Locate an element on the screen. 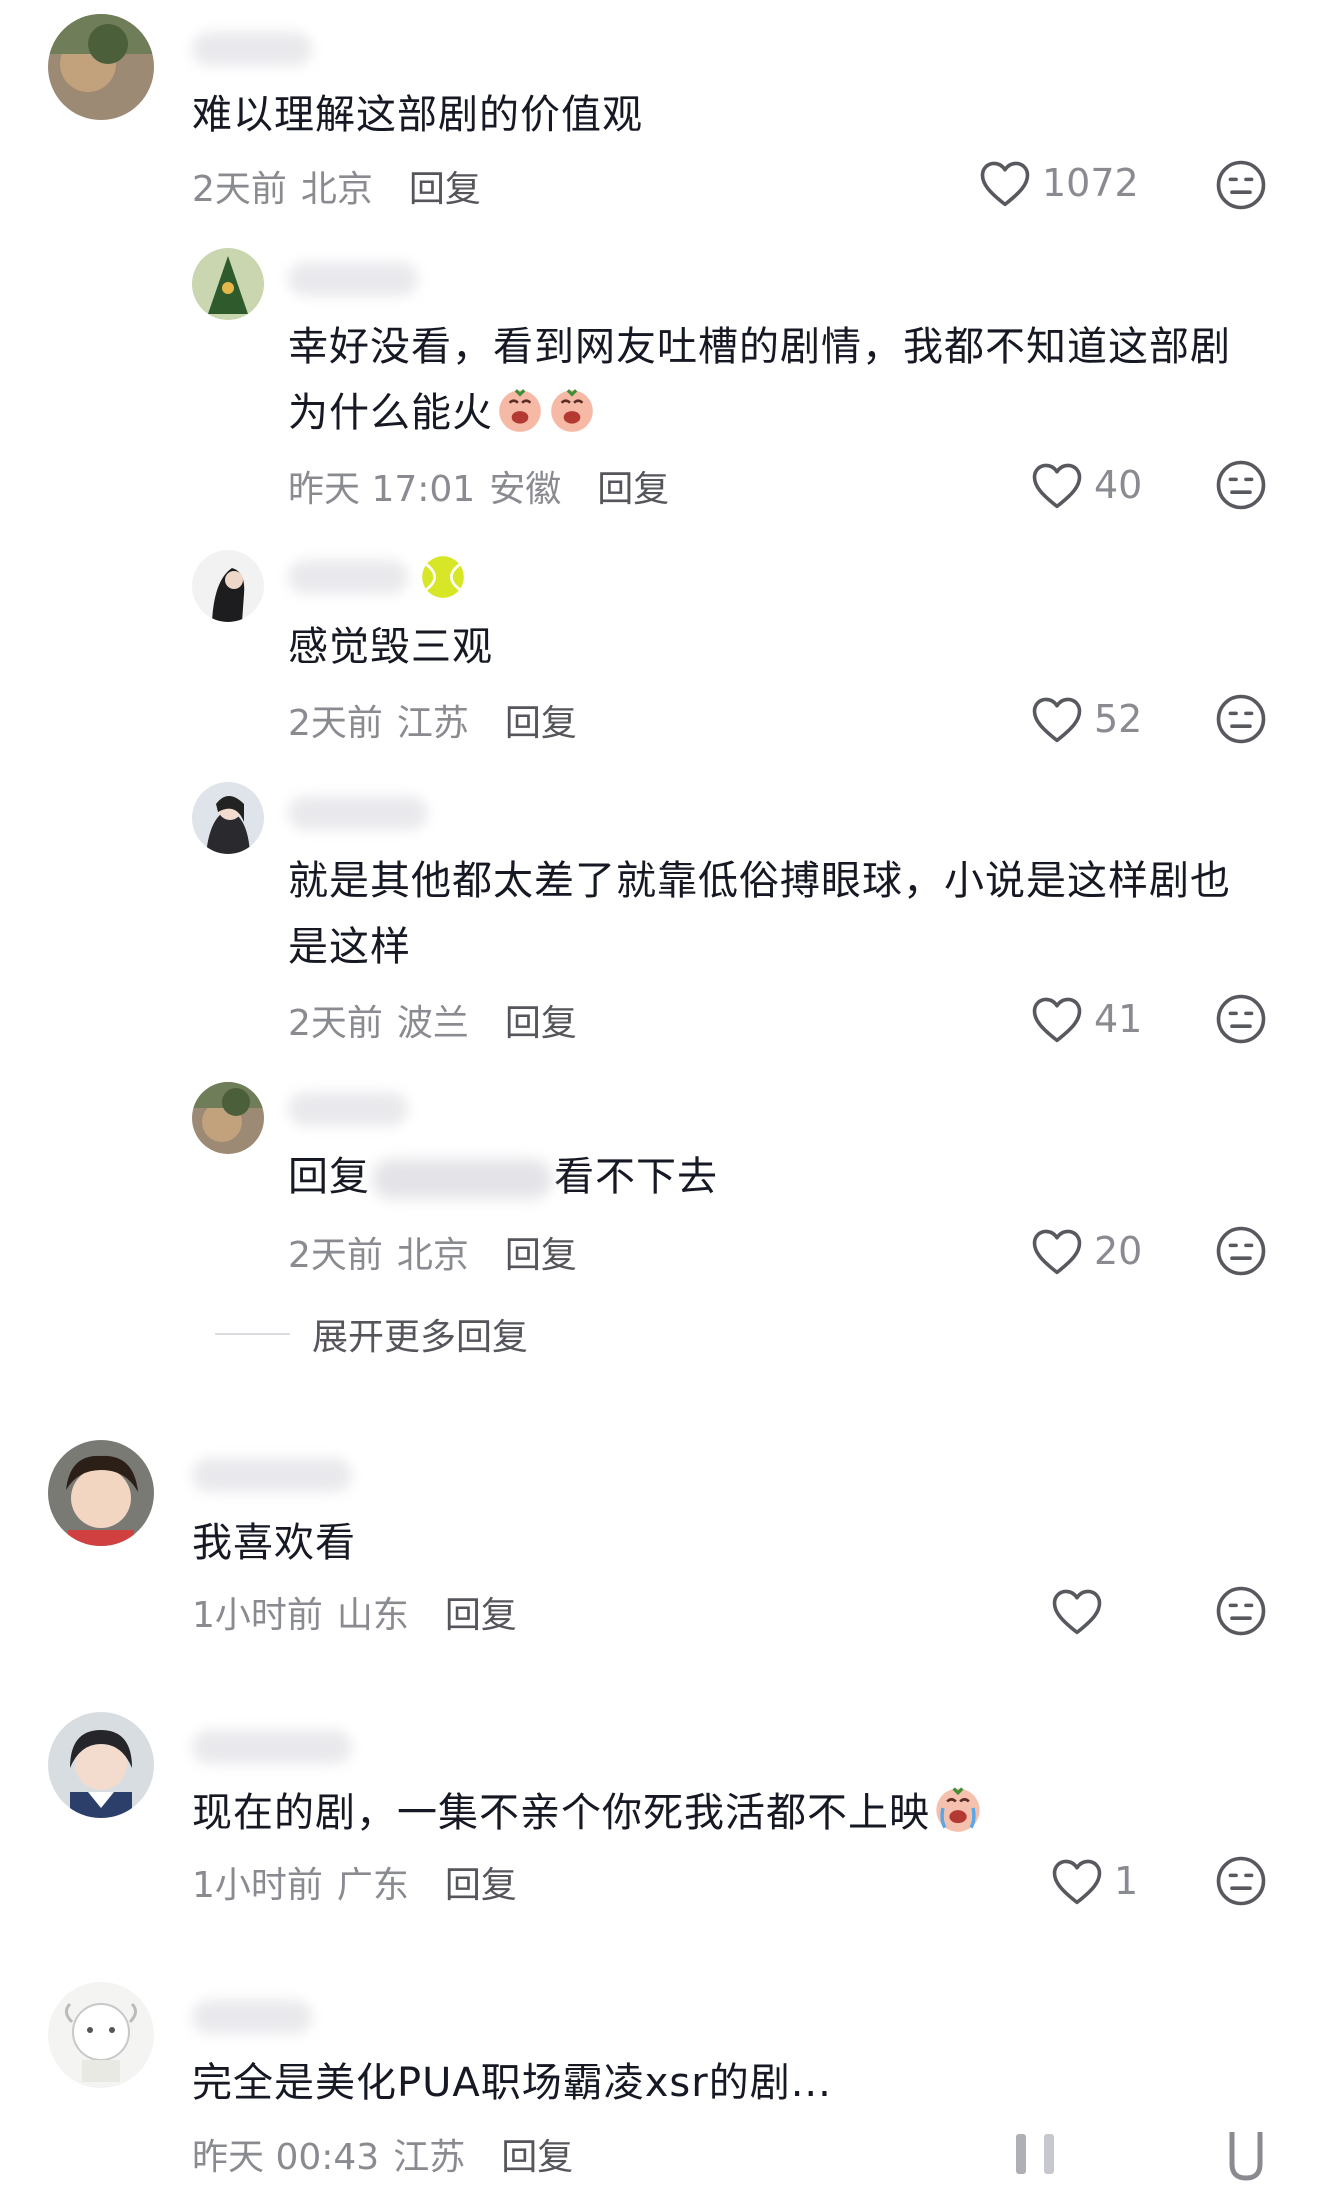 Image resolution: width=1320 pixels, height=2203 pixels. comment-meta: 1小时前 山东 回复 is located at coordinates (354, 1612).